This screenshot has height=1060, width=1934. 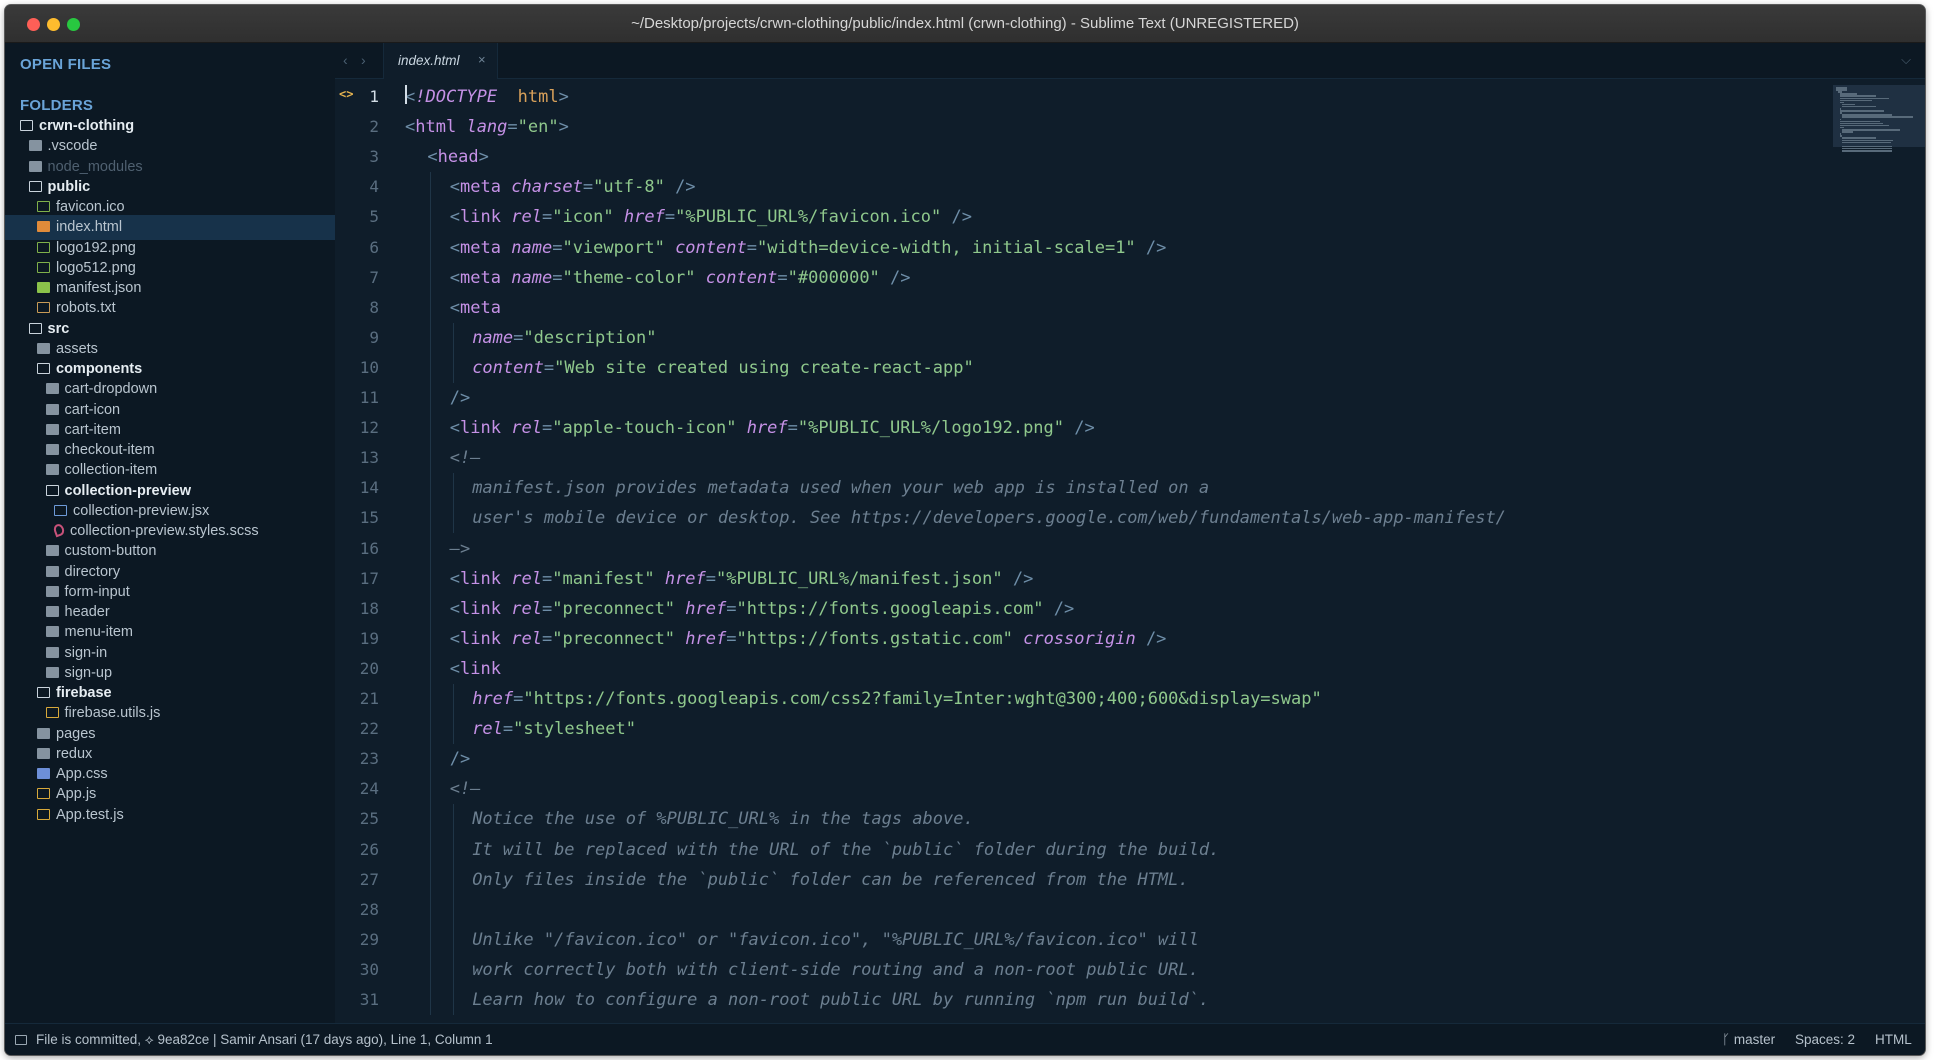 What do you see at coordinates (92, 429) in the screenshot?
I see `sidebar-item-label: cart-item` at bounding box center [92, 429].